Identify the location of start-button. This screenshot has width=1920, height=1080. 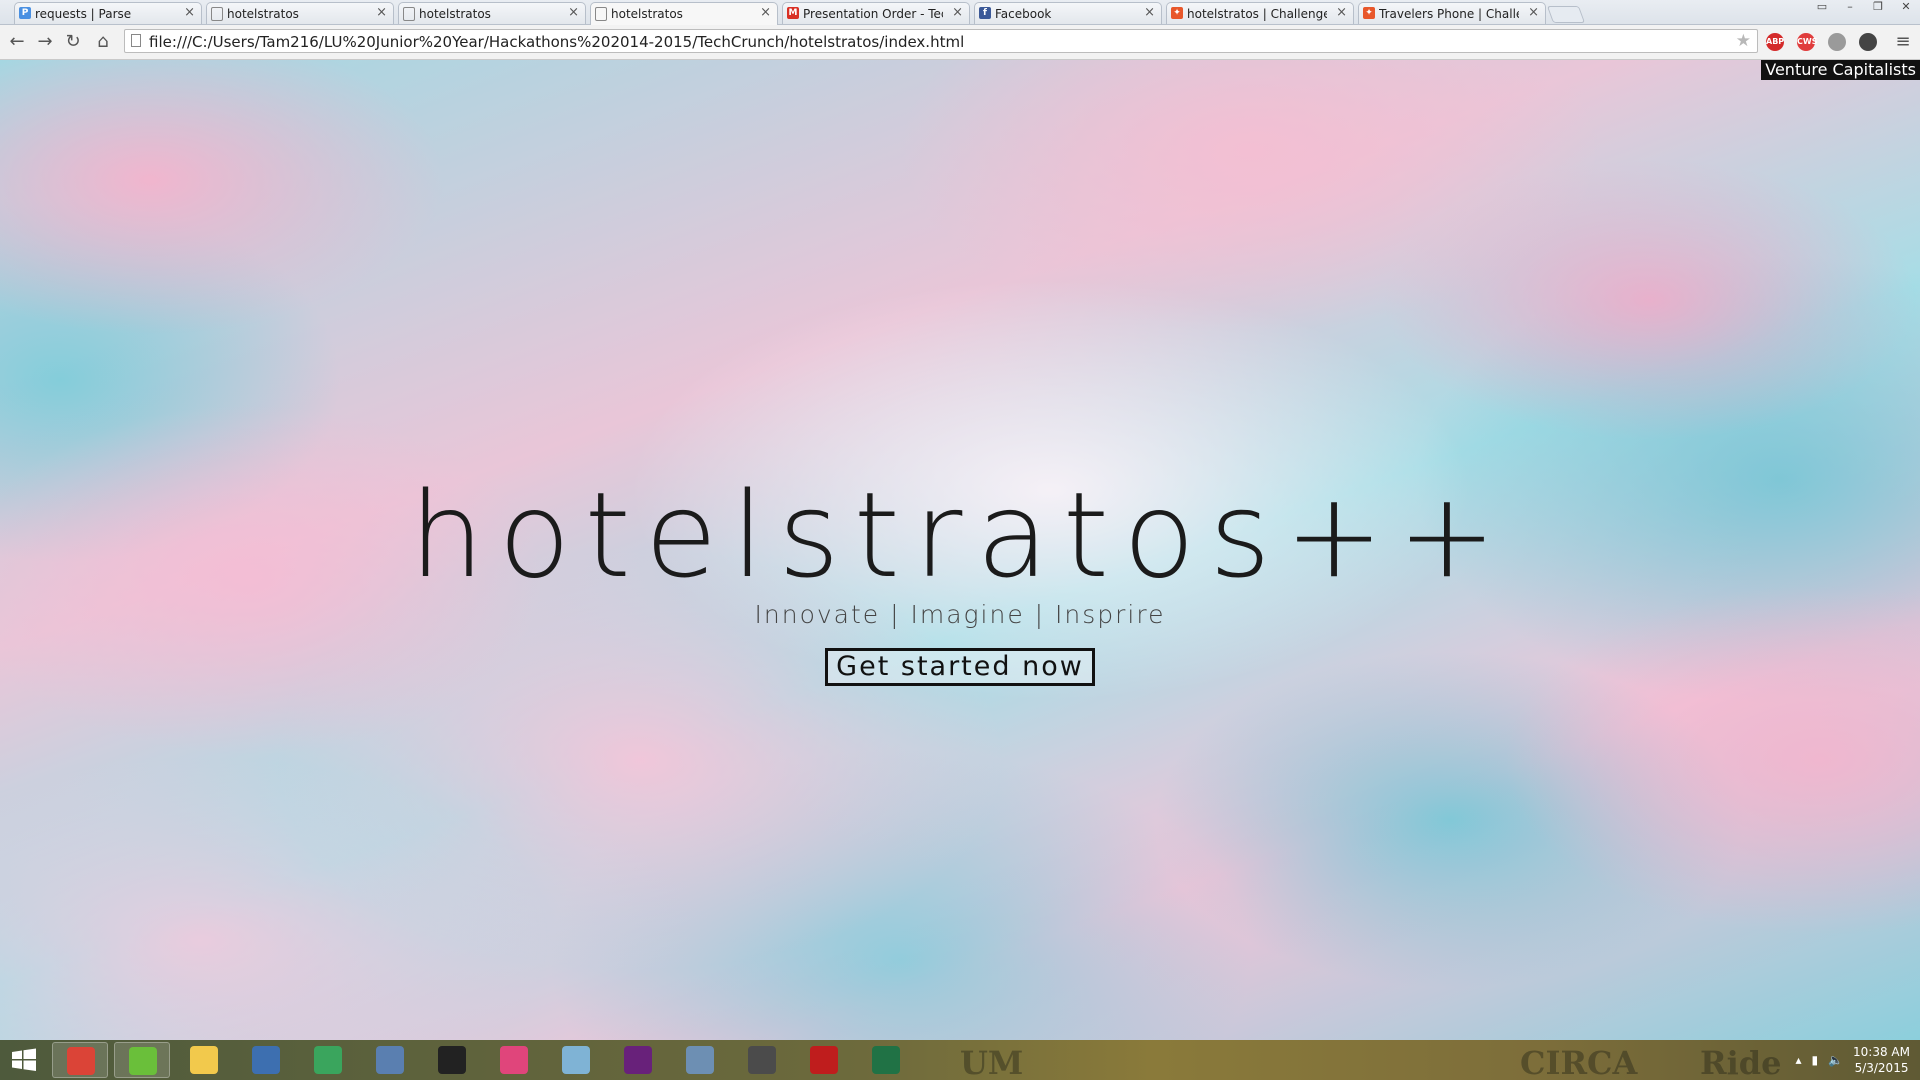
(24, 1060).